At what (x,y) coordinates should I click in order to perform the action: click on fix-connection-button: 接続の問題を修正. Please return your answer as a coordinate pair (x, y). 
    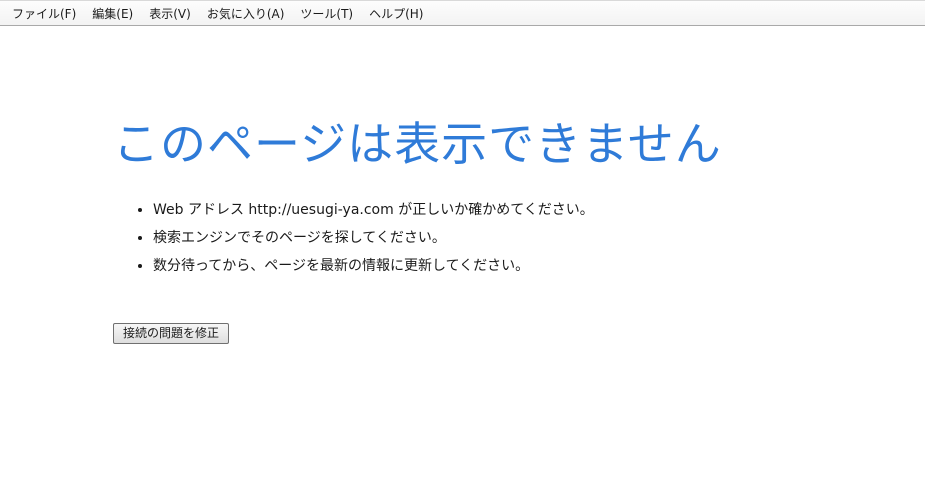
    Looking at the image, I should click on (171, 333).